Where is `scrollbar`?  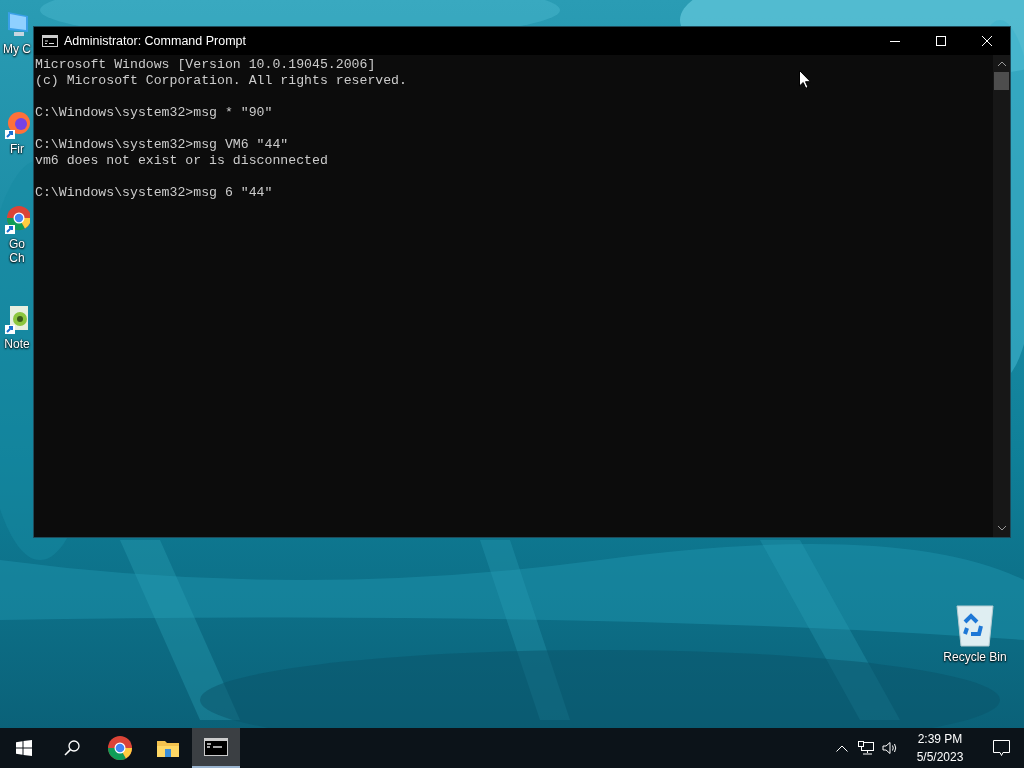 scrollbar is located at coordinates (1001, 296).